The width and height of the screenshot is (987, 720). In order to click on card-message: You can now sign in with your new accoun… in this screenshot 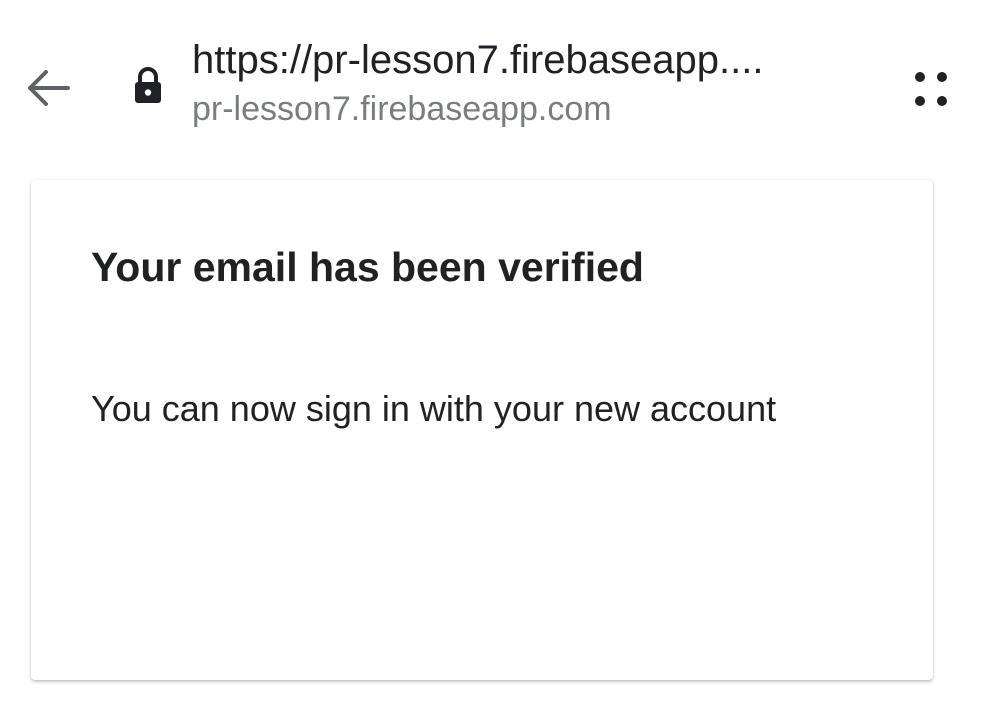, I will do `click(434, 408)`.